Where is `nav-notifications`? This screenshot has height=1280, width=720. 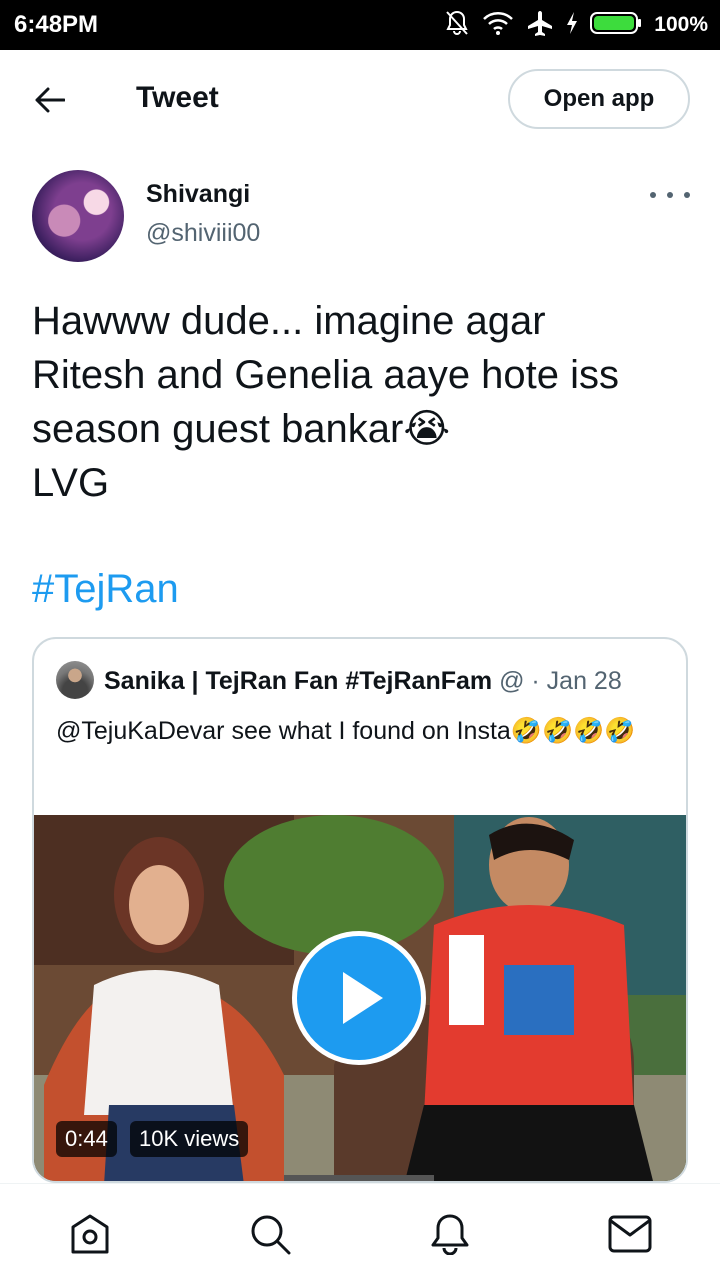
nav-notifications is located at coordinates (450, 1234).